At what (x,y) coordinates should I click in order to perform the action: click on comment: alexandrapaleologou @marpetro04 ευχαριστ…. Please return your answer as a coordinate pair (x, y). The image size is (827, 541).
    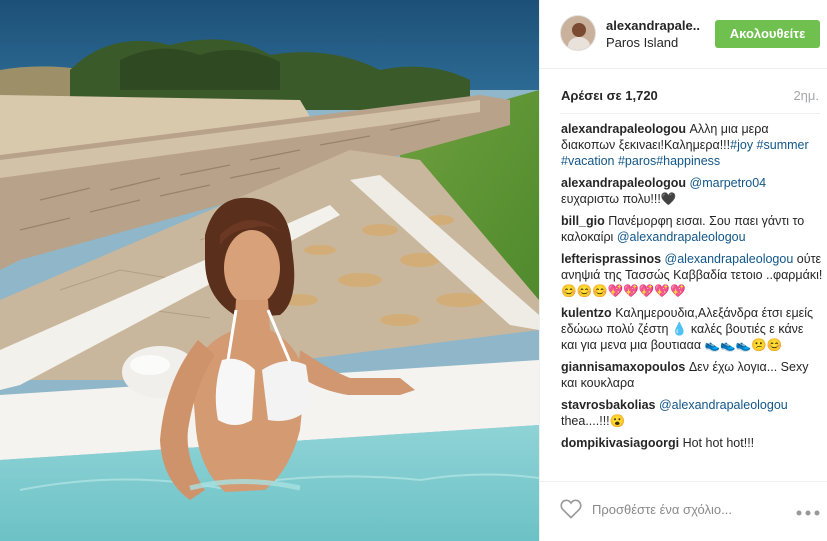
    Looking at the image, I should click on (692, 191).